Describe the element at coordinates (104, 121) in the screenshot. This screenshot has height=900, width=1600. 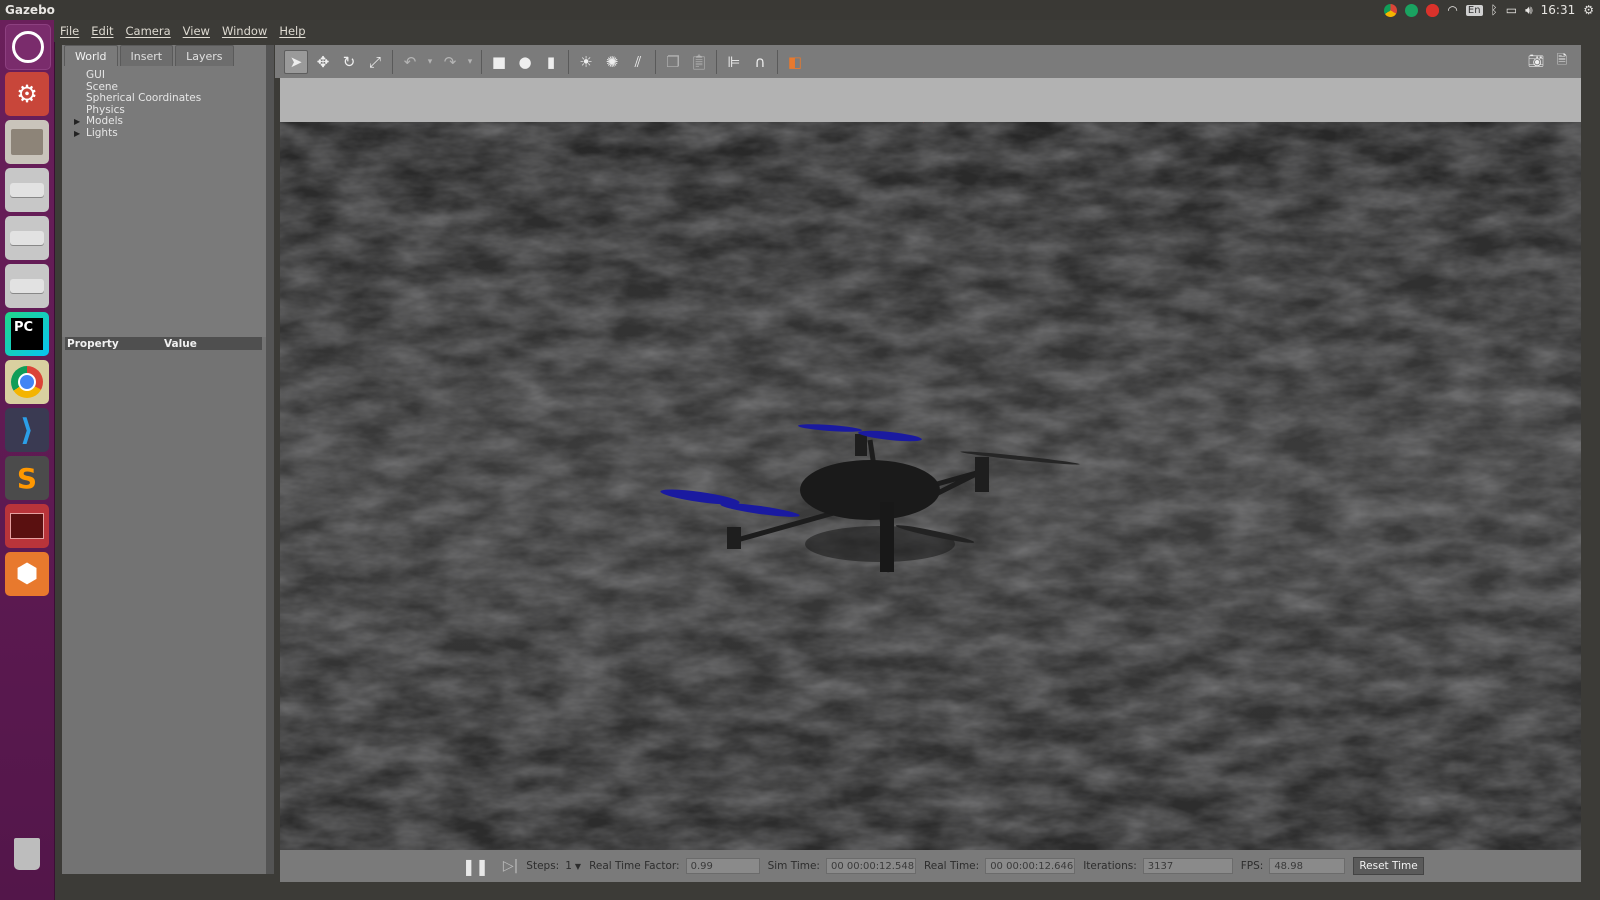
I see `tree-item-label: Models` at that location.